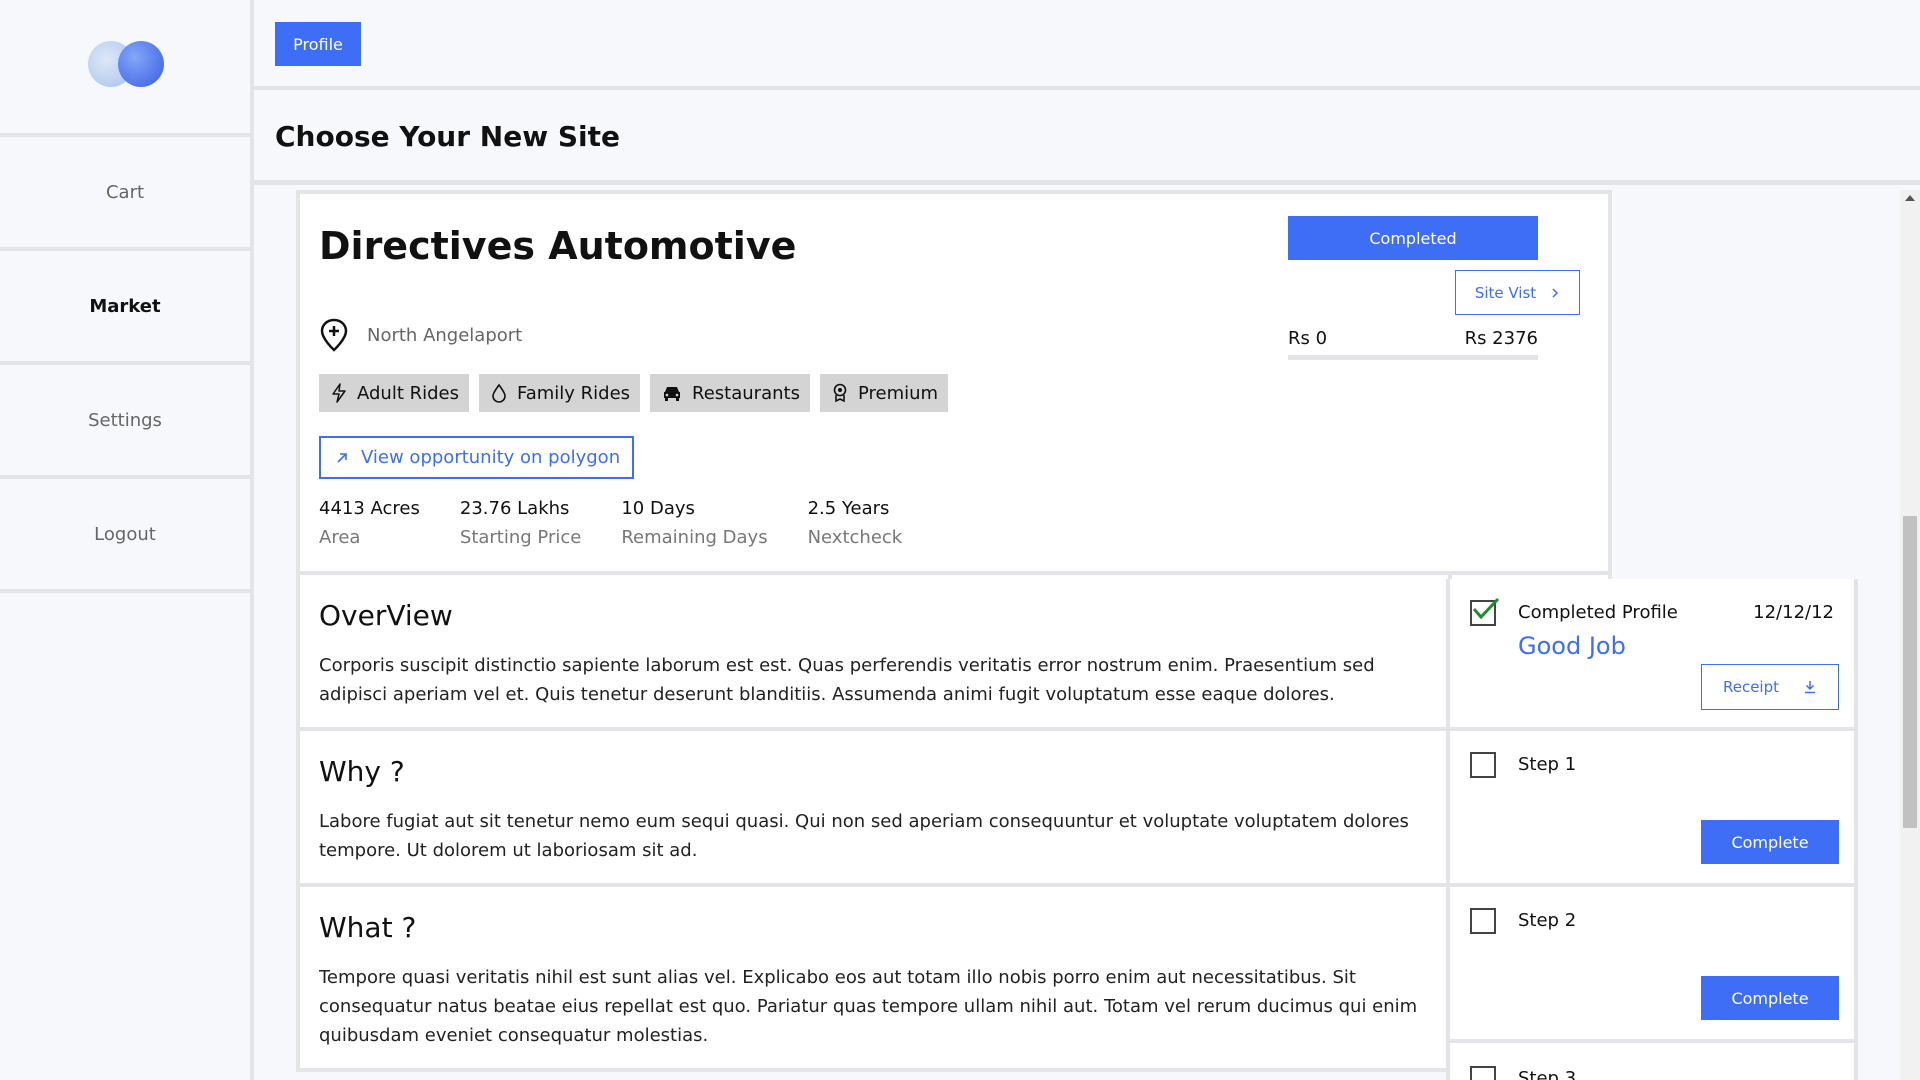 This screenshot has width=1920, height=1080. What do you see at coordinates (368, 927) in the screenshot?
I see `section-title: What ?` at bounding box center [368, 927].